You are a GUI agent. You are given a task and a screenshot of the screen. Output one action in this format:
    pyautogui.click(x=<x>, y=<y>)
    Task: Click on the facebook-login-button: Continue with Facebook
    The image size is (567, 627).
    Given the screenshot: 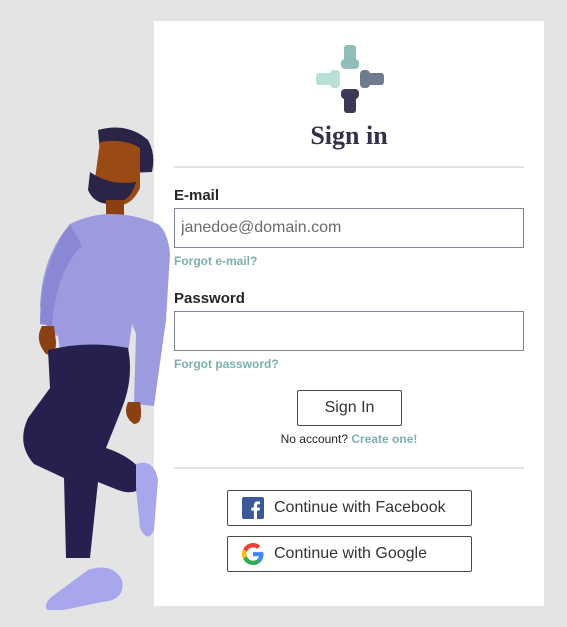 What is the action you would take?
    pyautogui.click(x=349, y=508)
    